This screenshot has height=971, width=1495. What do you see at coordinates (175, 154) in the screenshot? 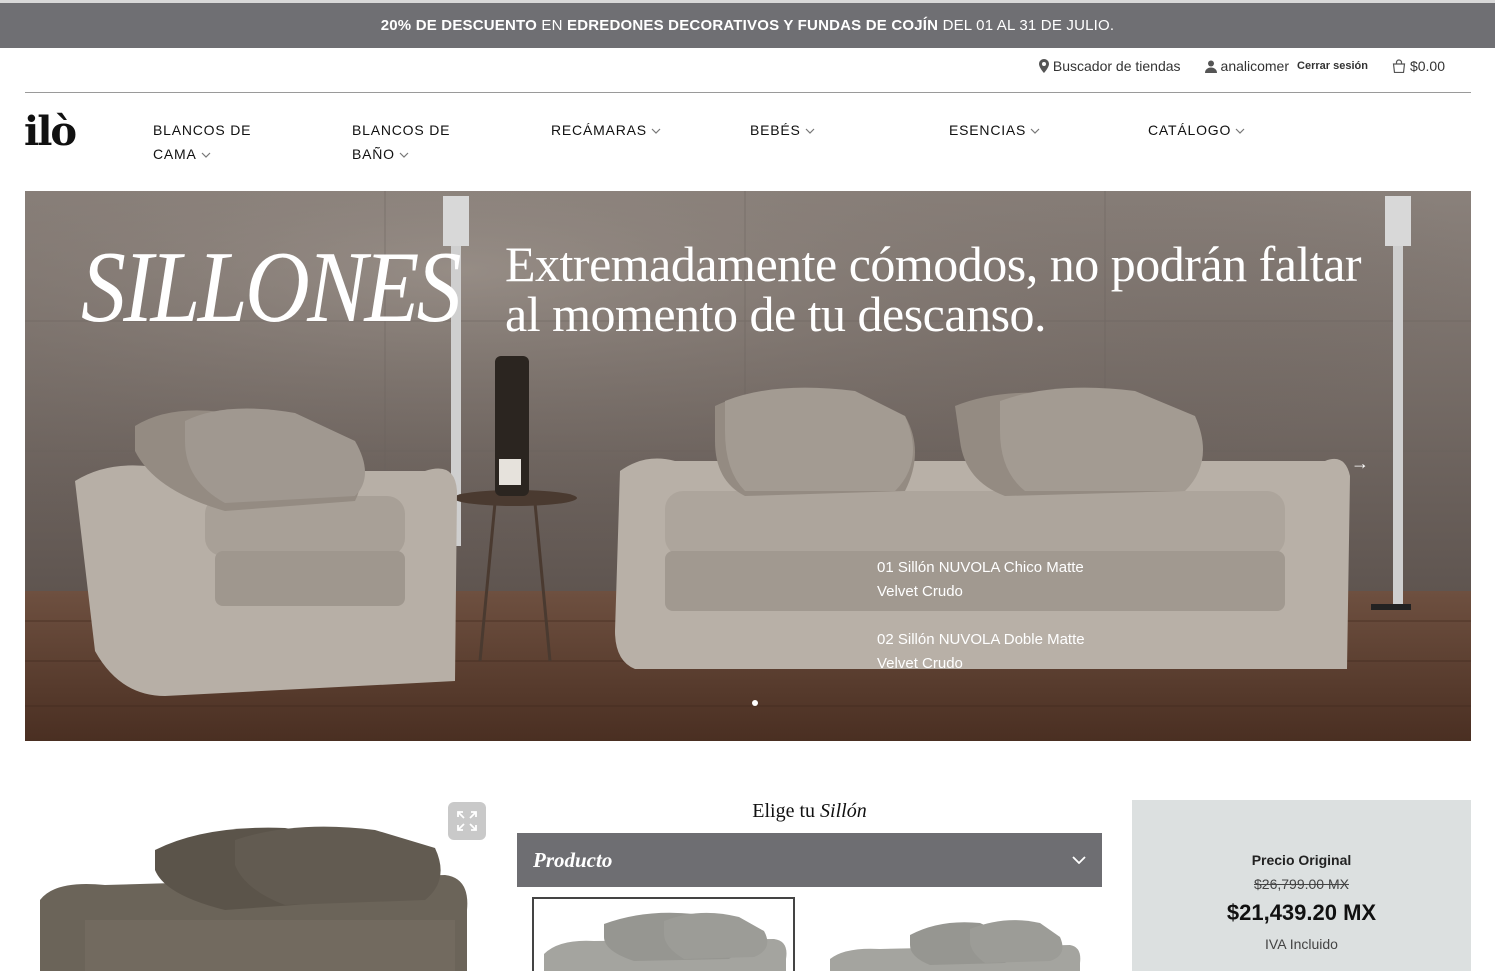
I see `nav-label: CAMA` at bounding box center [175, 154].